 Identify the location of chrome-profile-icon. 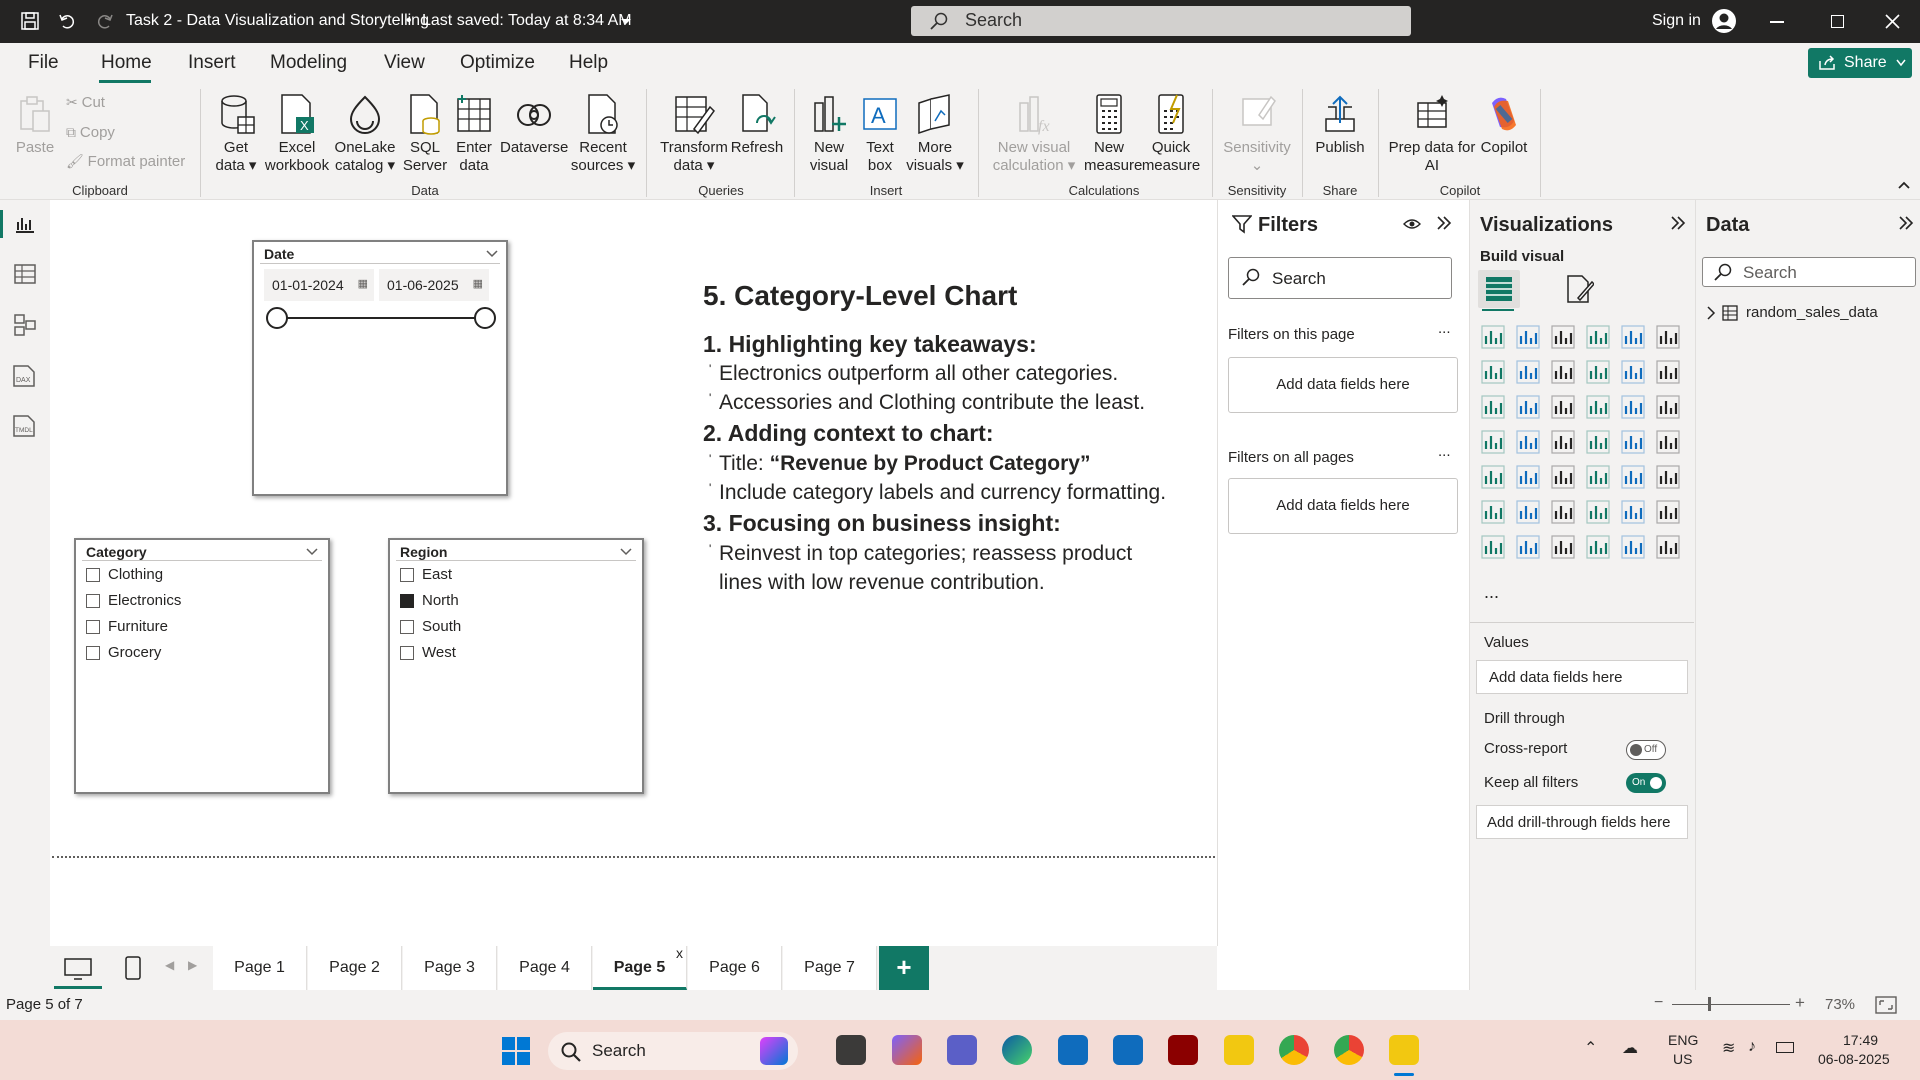
(1349, 1050).